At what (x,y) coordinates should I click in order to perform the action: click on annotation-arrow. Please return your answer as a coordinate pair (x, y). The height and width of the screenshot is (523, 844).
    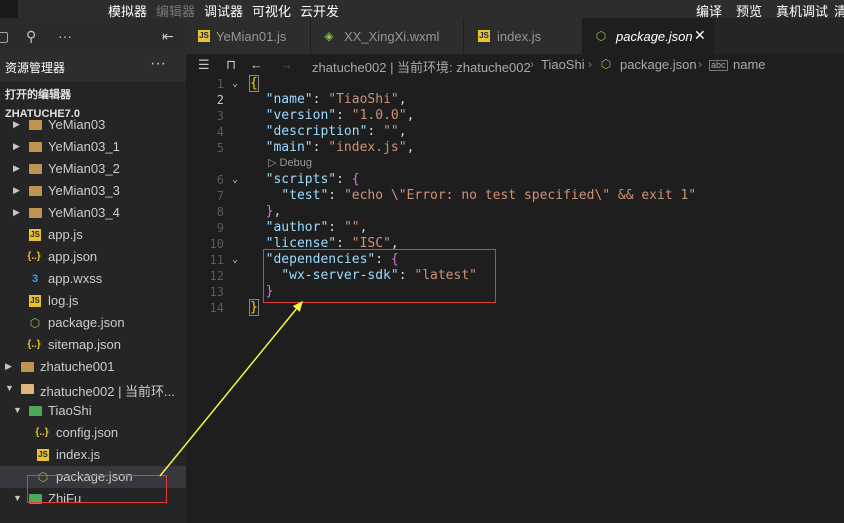
    Looking at the image, I should click on (231, 388).